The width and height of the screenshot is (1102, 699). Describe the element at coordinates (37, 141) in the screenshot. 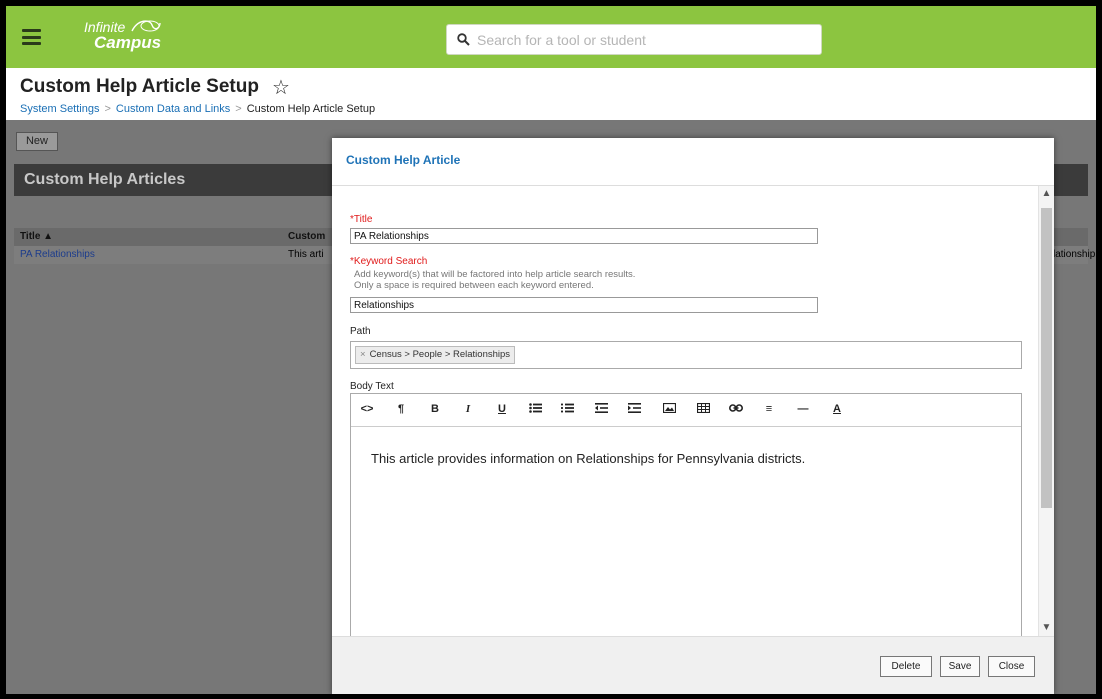

I see `new-button: New` at that location.